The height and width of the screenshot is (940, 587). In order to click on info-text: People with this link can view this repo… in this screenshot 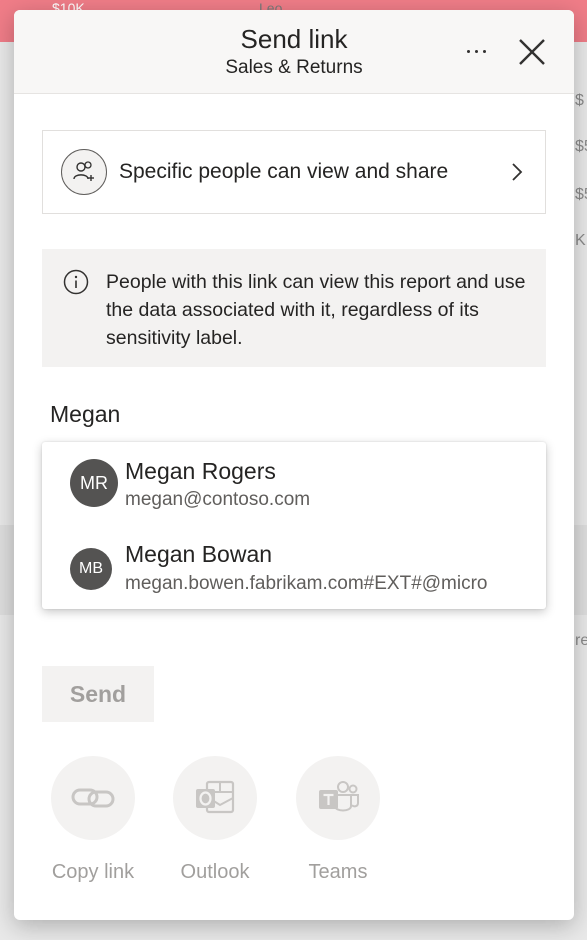, I will do `click(316, 310)`.